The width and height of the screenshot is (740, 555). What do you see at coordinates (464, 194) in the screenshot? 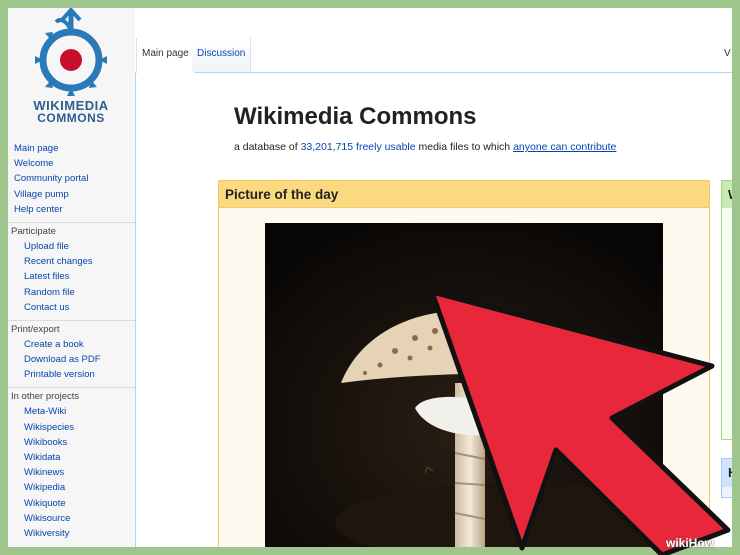
I see `picture-of-the-day-heading: Picture of the day` at bounding box center [464, 194].